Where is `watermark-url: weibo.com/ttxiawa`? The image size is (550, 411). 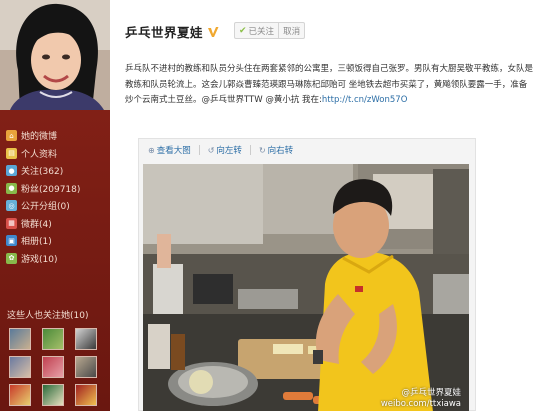 watermark-url: weibo.com/ttxiawa is located at coordinates (420, 404).